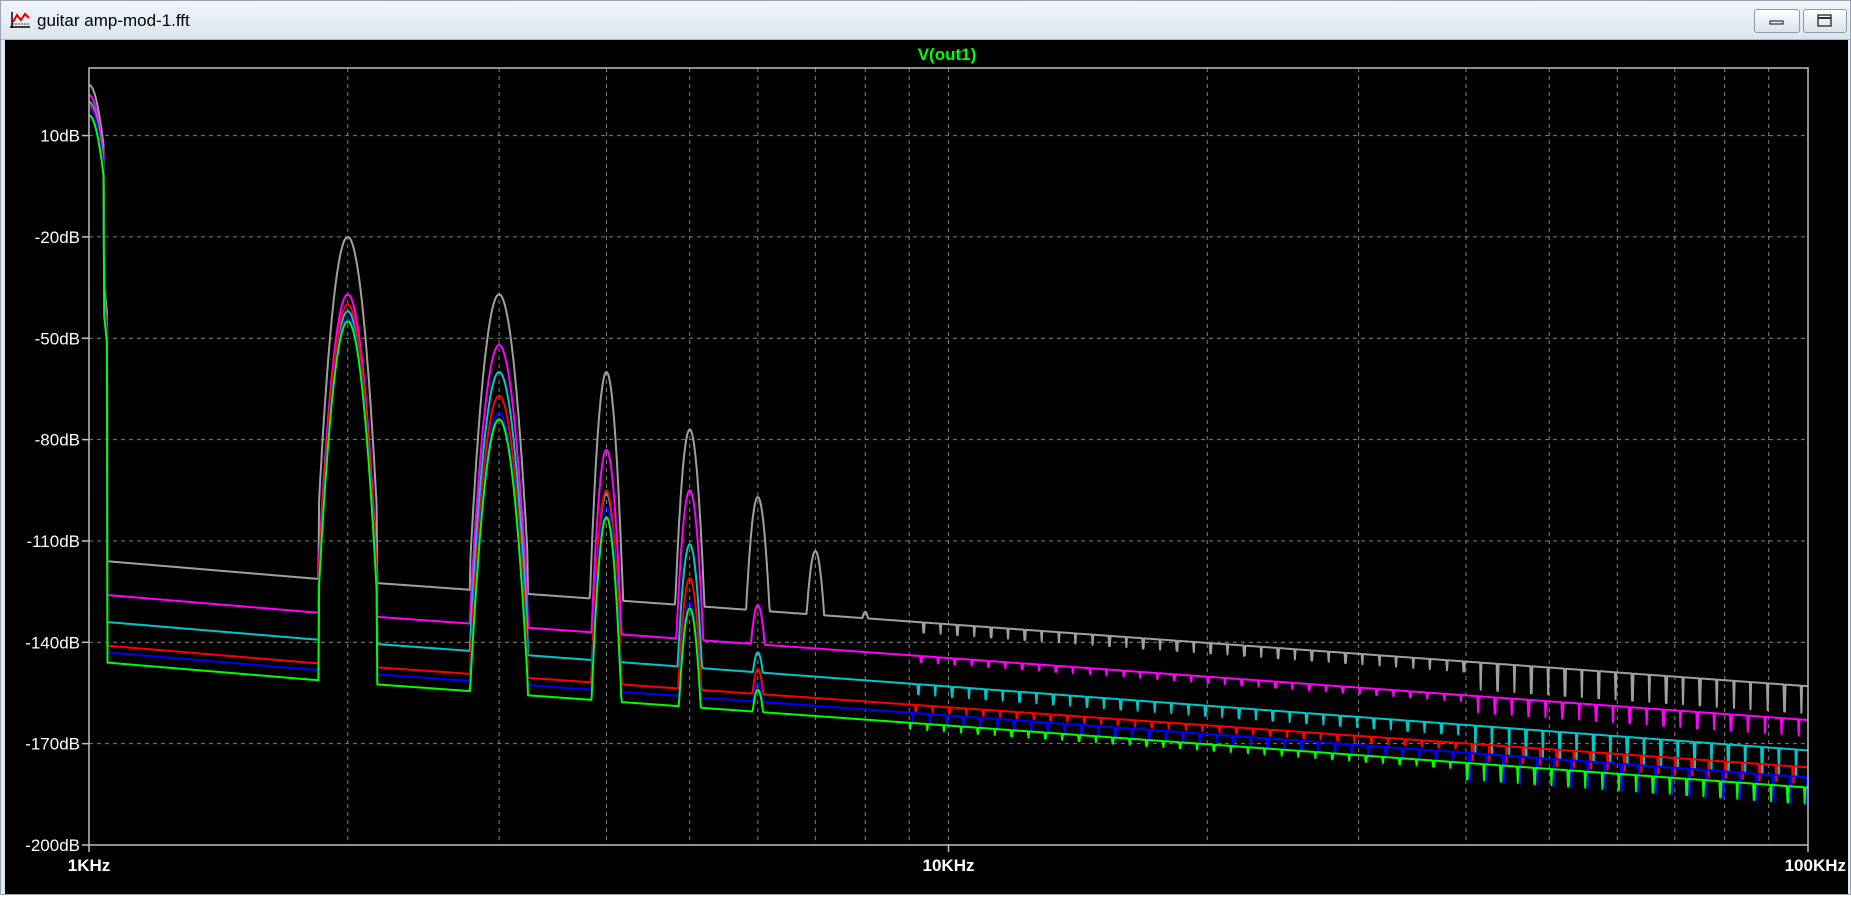  What do you see at coordinates (53, 541) in the screenshot?
I see `y-tick-label: -110dB` at bounding box center [53, 541].